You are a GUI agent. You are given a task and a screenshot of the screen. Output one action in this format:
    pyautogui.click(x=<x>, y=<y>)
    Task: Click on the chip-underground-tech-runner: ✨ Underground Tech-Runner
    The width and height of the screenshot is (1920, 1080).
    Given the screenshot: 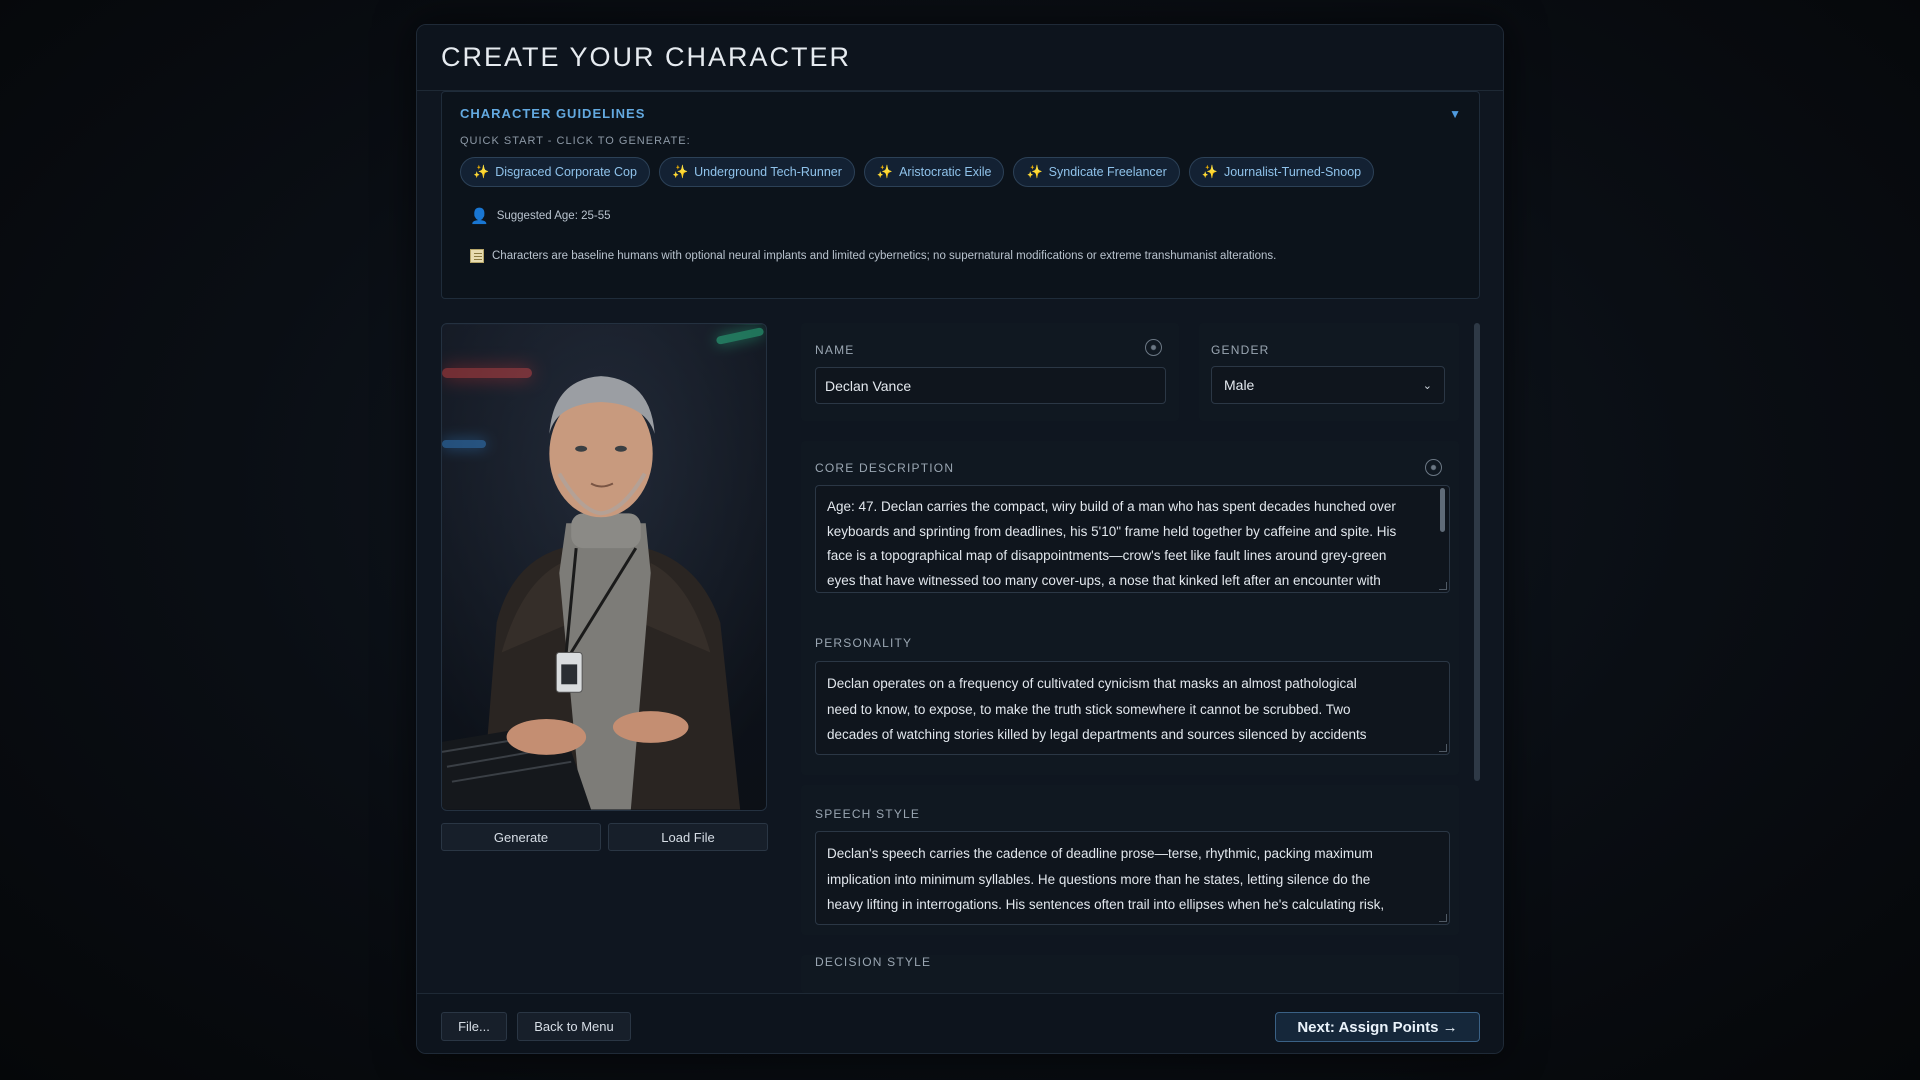 What is the action you would take?
    pyautogui.click(x=756, y=172)
    